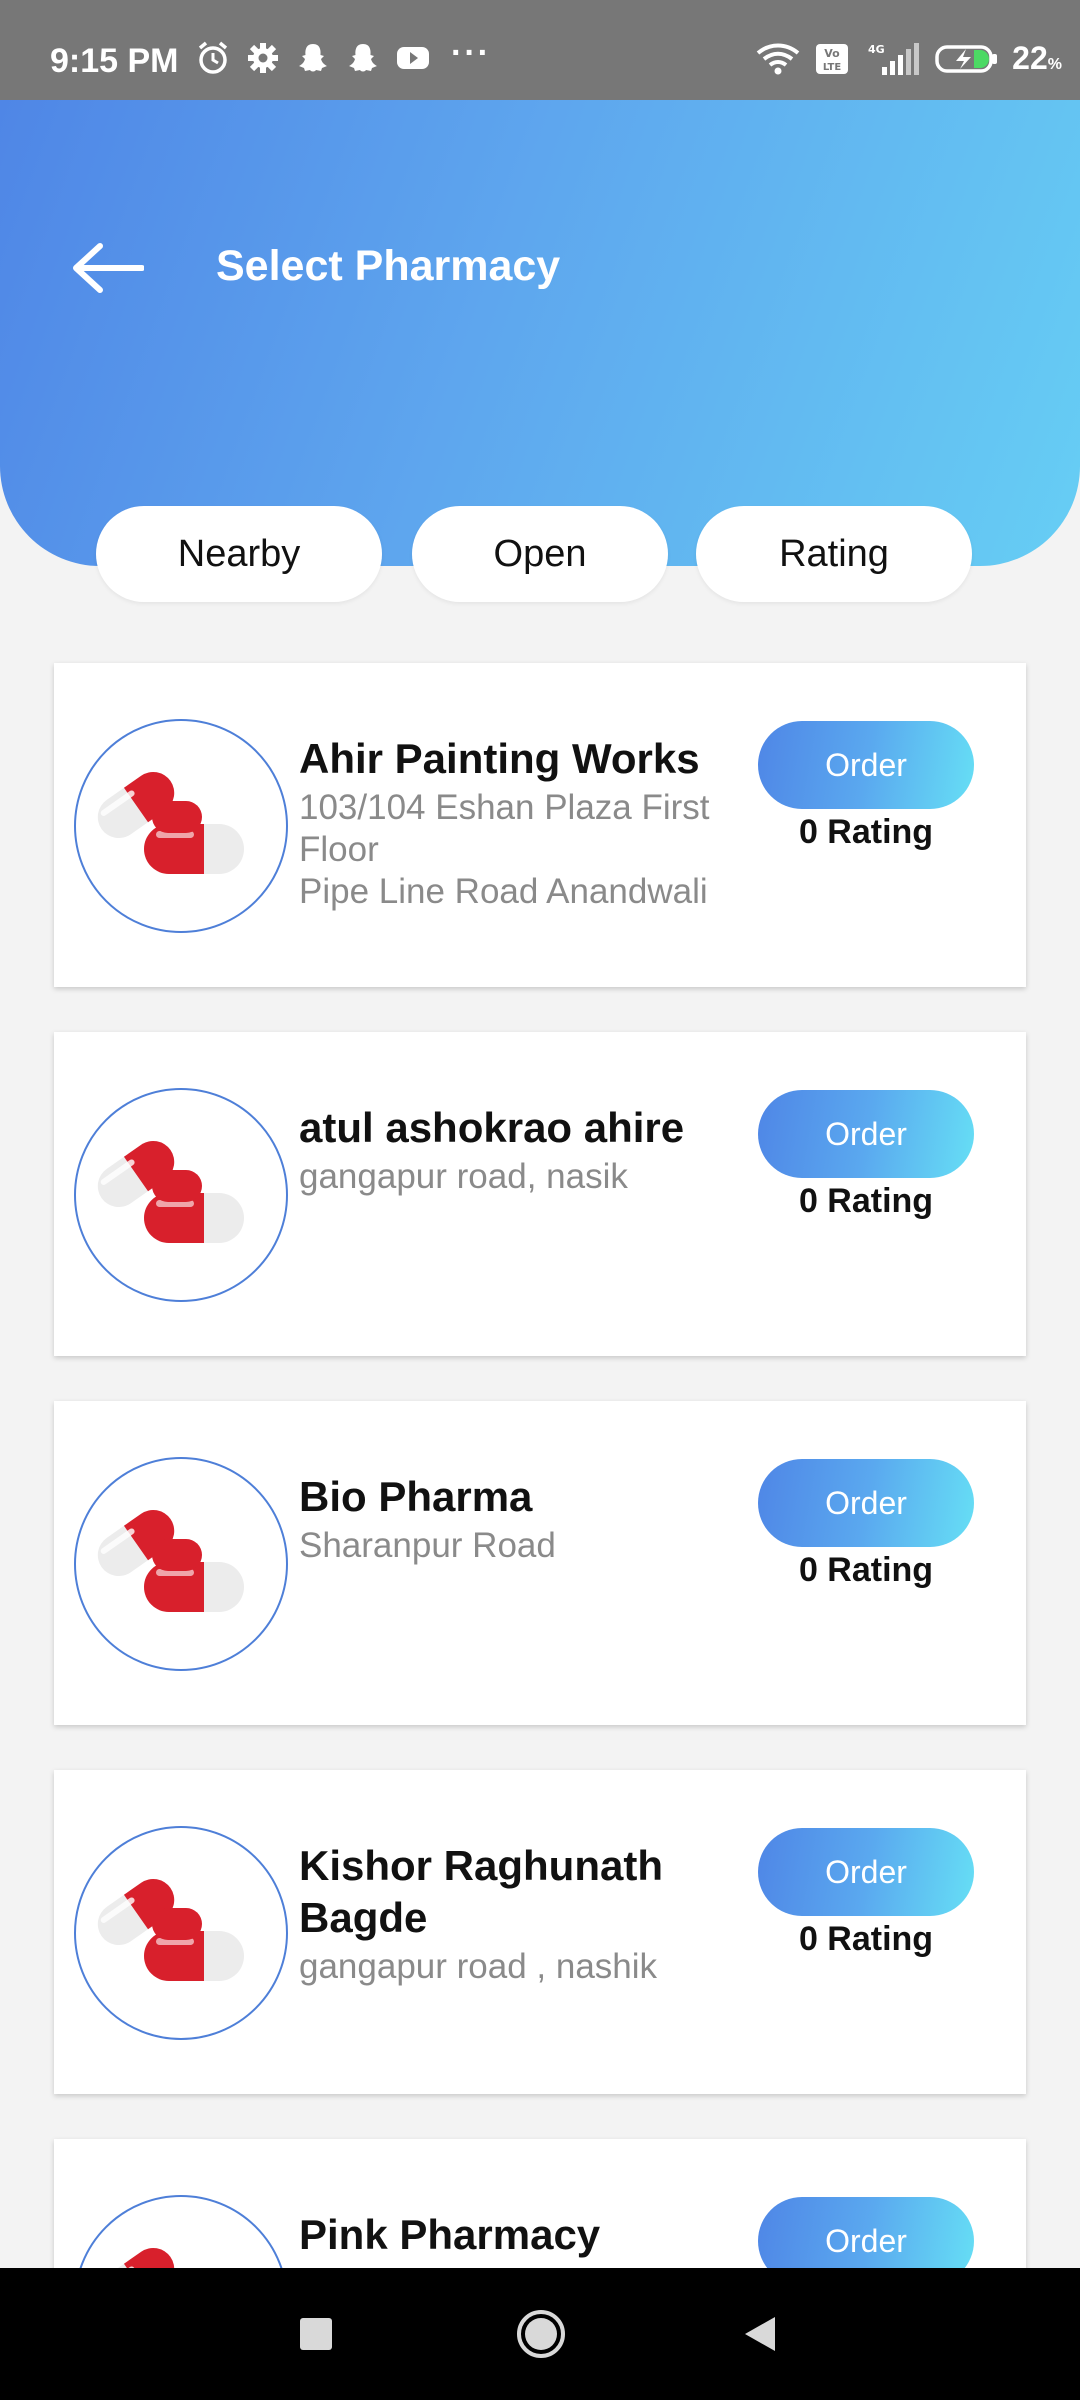 Image resolution: width=1080 pixels, height=2400 pixels. What do you see at coordinates (966, 58) in the screenshot?
I see `battery-icon` at bounding box center [966, 58].